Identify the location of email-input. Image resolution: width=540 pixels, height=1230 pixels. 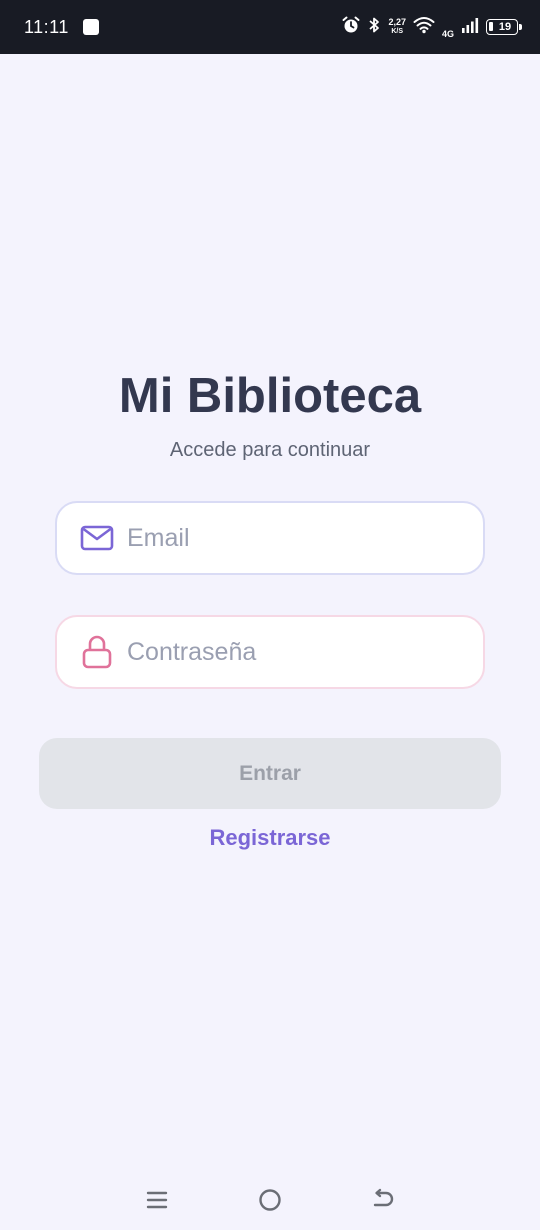
(287, 538).